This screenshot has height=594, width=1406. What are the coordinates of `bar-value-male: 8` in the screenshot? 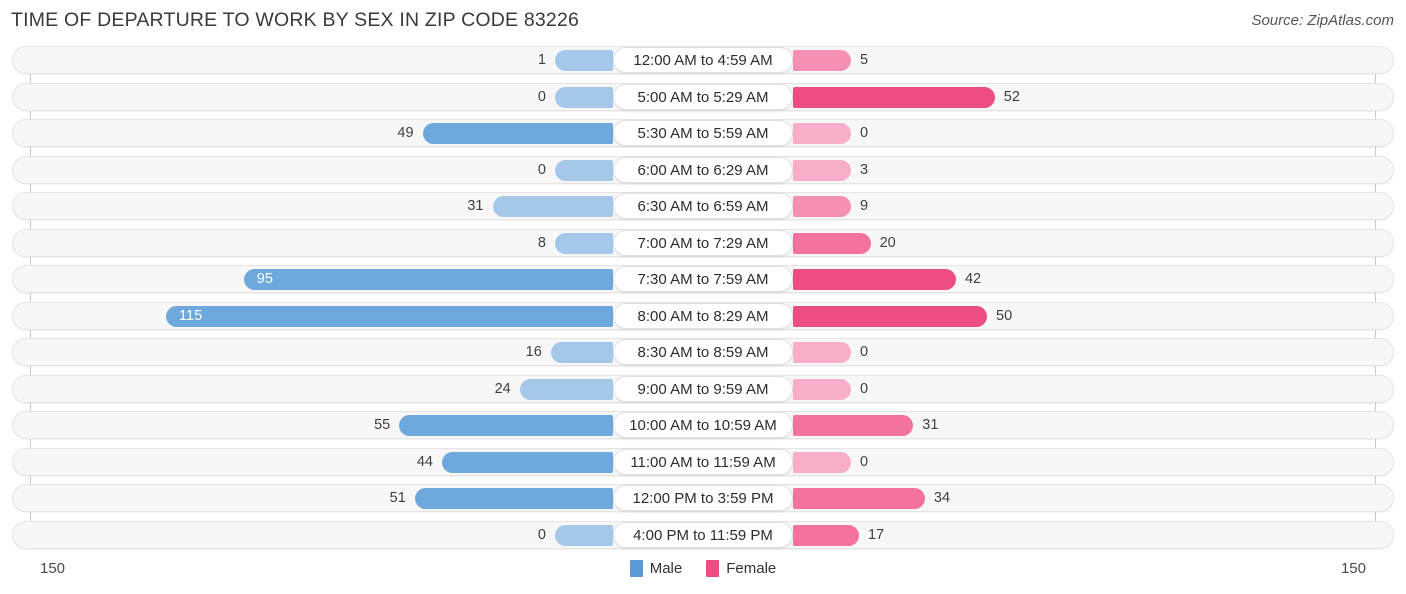 It's located at (541, 242).